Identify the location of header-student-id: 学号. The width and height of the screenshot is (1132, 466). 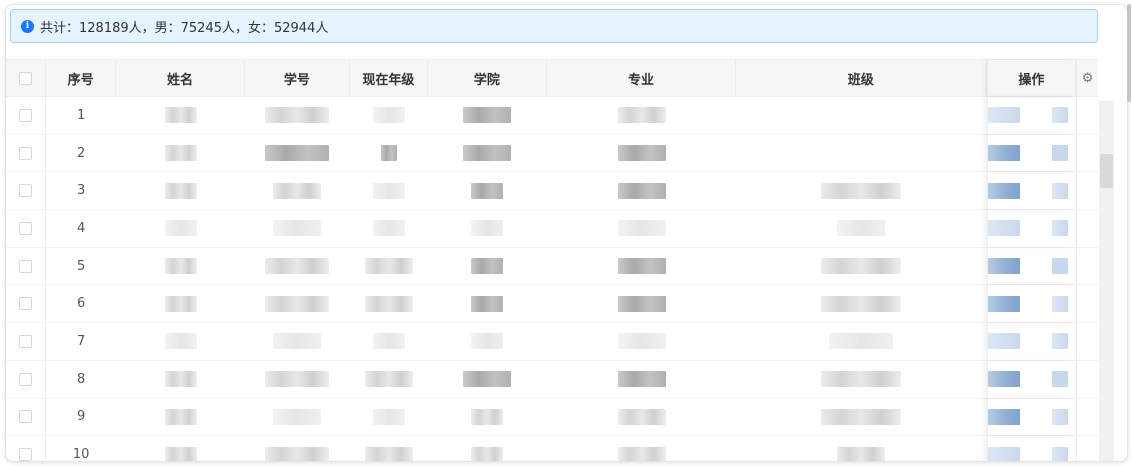
(298, 78).